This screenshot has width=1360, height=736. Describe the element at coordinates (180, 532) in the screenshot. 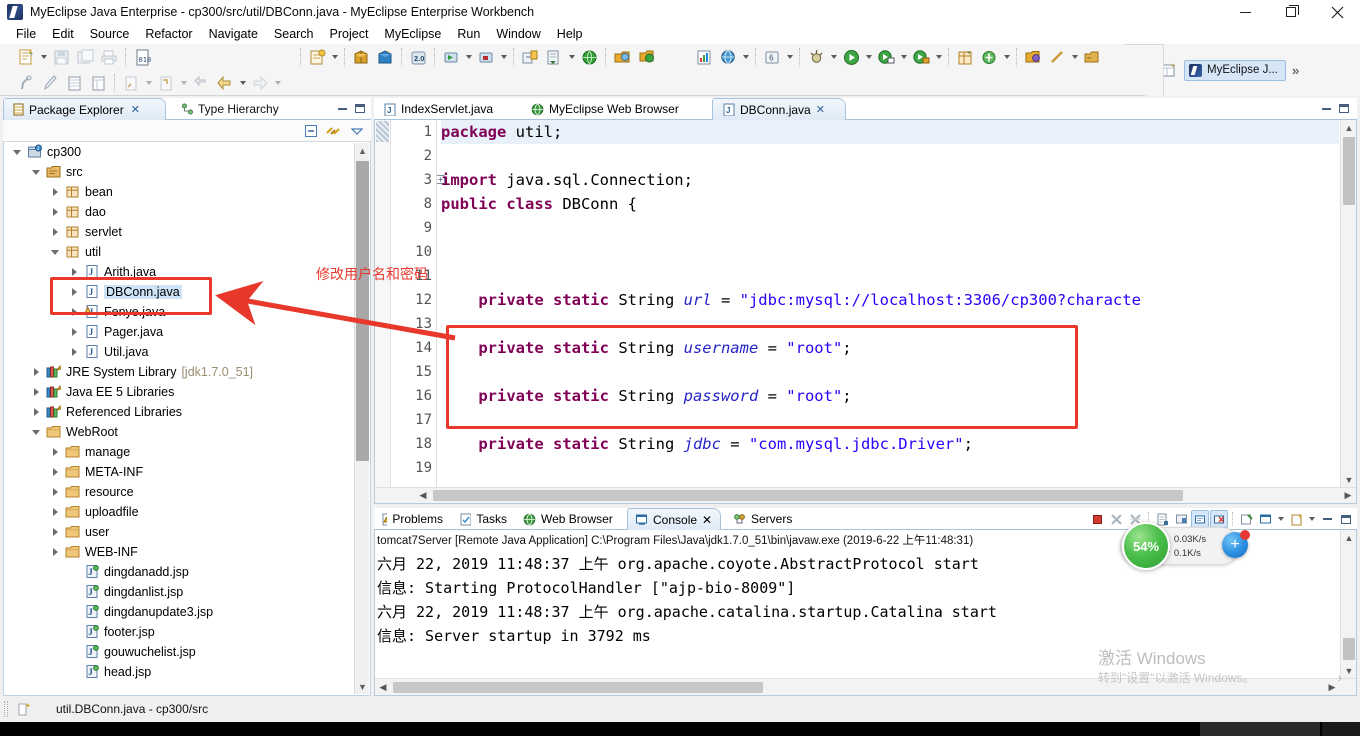

I see `tree-item-user: user` at that location.